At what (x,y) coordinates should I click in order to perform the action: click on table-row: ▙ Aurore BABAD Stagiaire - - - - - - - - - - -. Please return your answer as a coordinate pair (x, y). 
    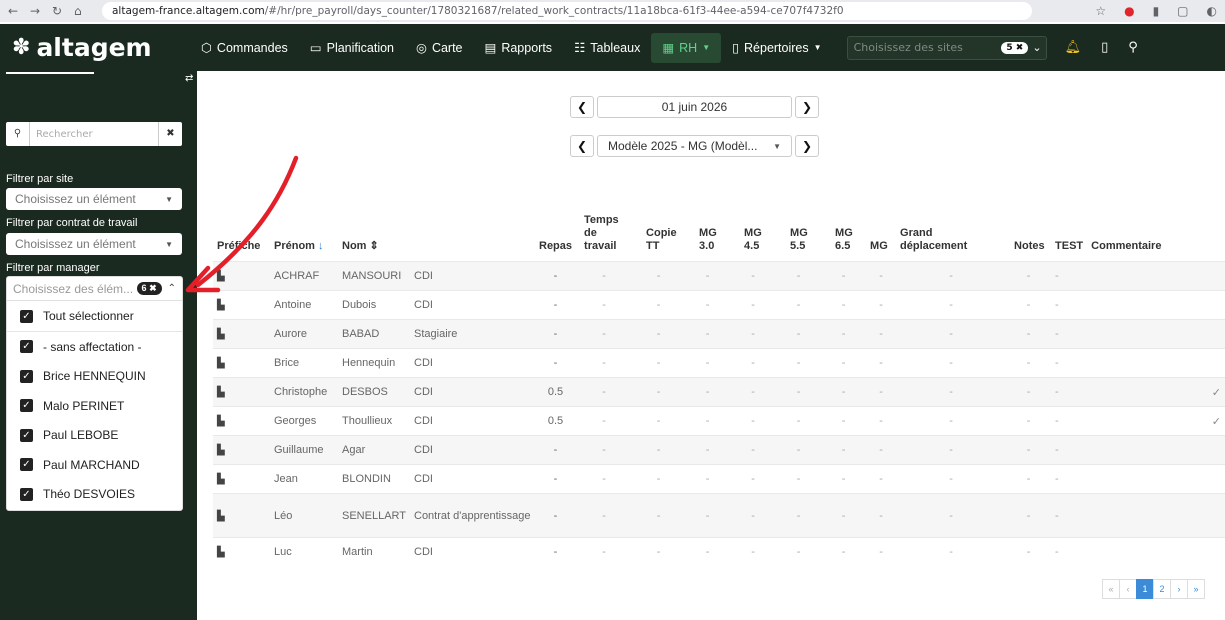
    Looking at the image, I should click on (719, 334).